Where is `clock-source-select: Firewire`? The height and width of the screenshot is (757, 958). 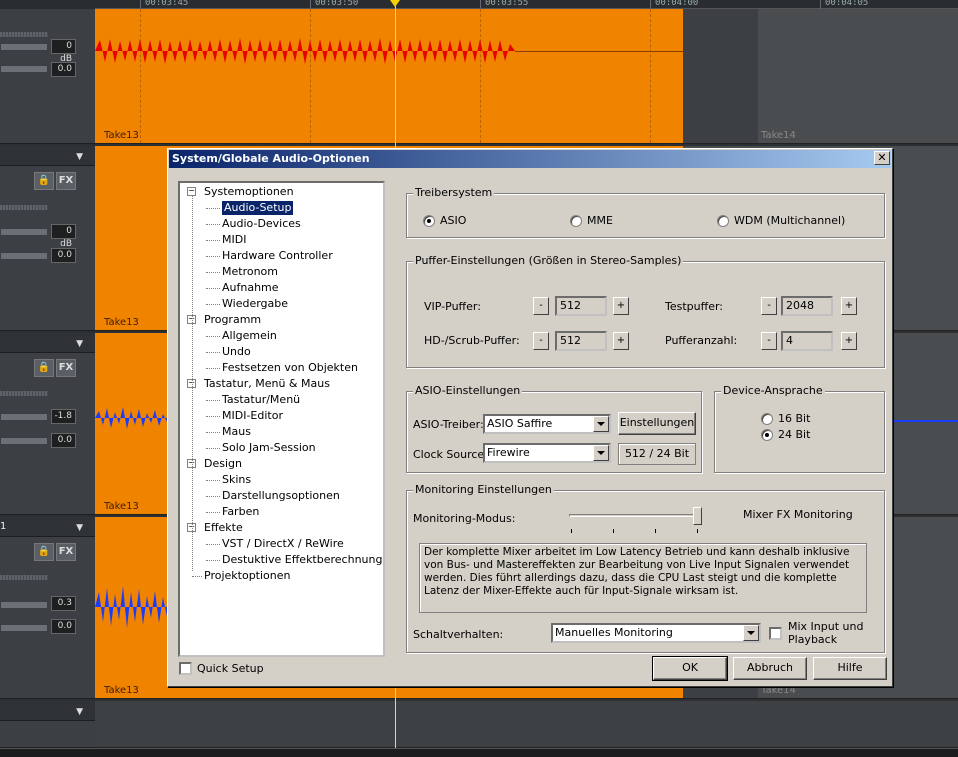 clock-source-select: Firewire is located at coordinates (547, 453).